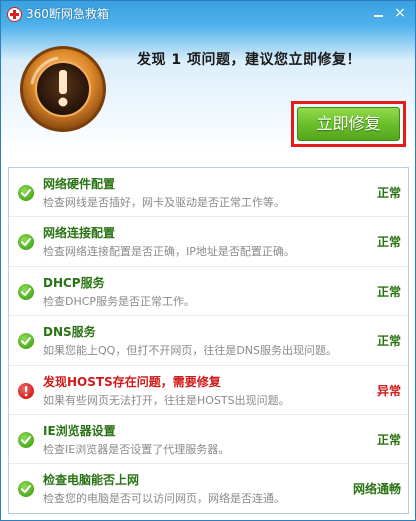  What do you see at coordinates (119, 301) in the screenshot?
I see `diagnostic-item-description: 检查DHCP服务是否正常工作。` at bounding box center [119, 301].